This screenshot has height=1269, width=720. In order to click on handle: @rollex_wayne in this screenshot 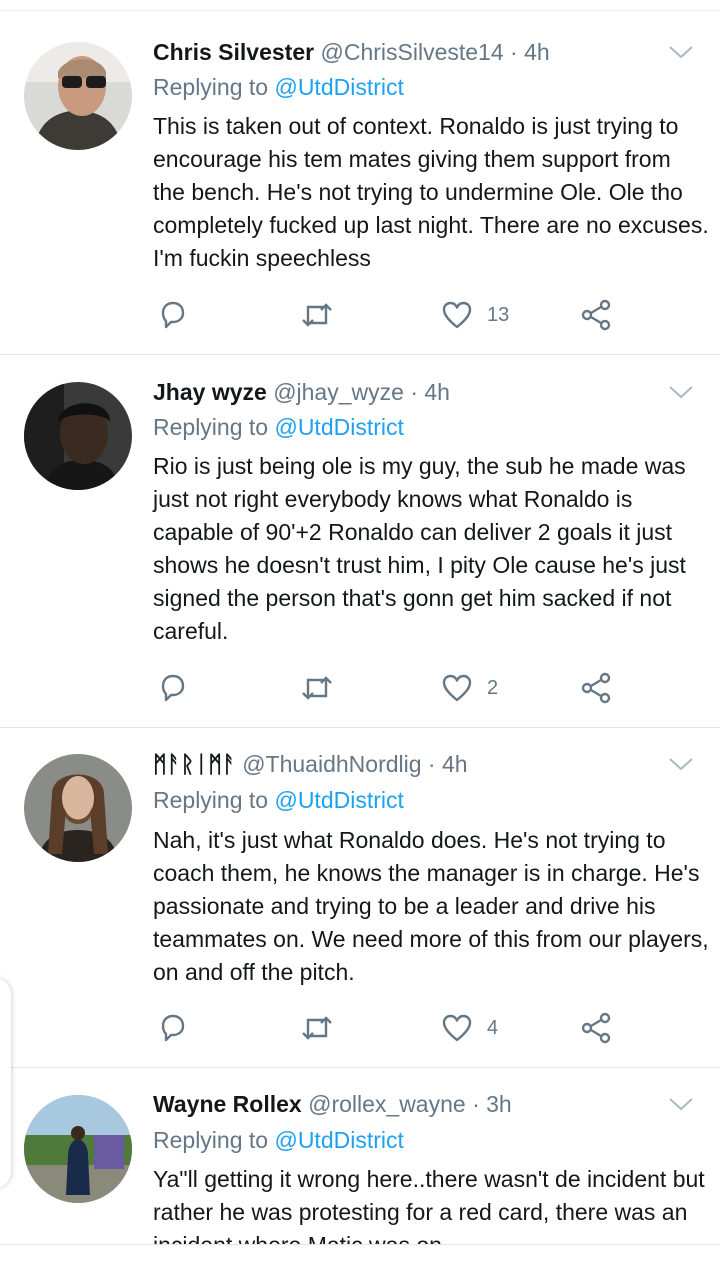, I will do `click(387, 1104)`.